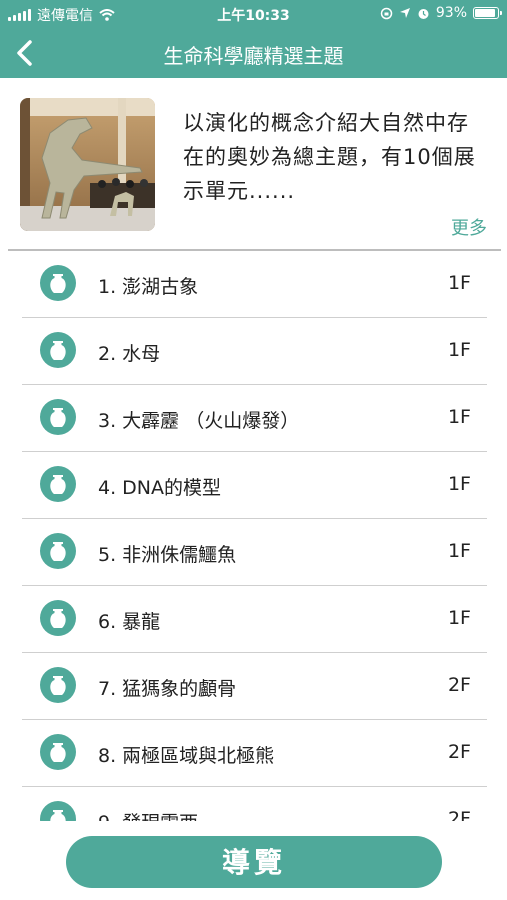 This screenshot has height=900, width=507. Describe the element at coordinates (253, 56) in the screenshot. I see `page-title: 生命科學廳精選主題` at that location.